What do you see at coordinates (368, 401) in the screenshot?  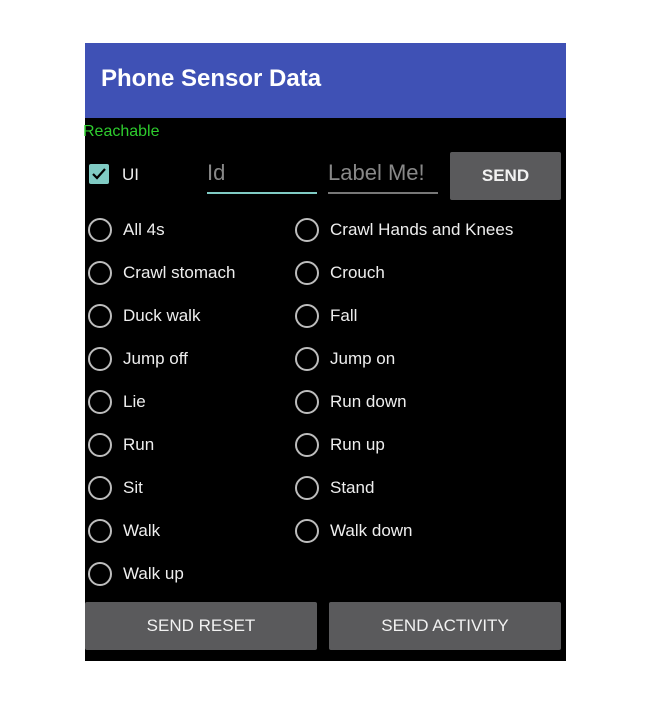 I see `activity-label: Run down` at bounding box center [368, 401].